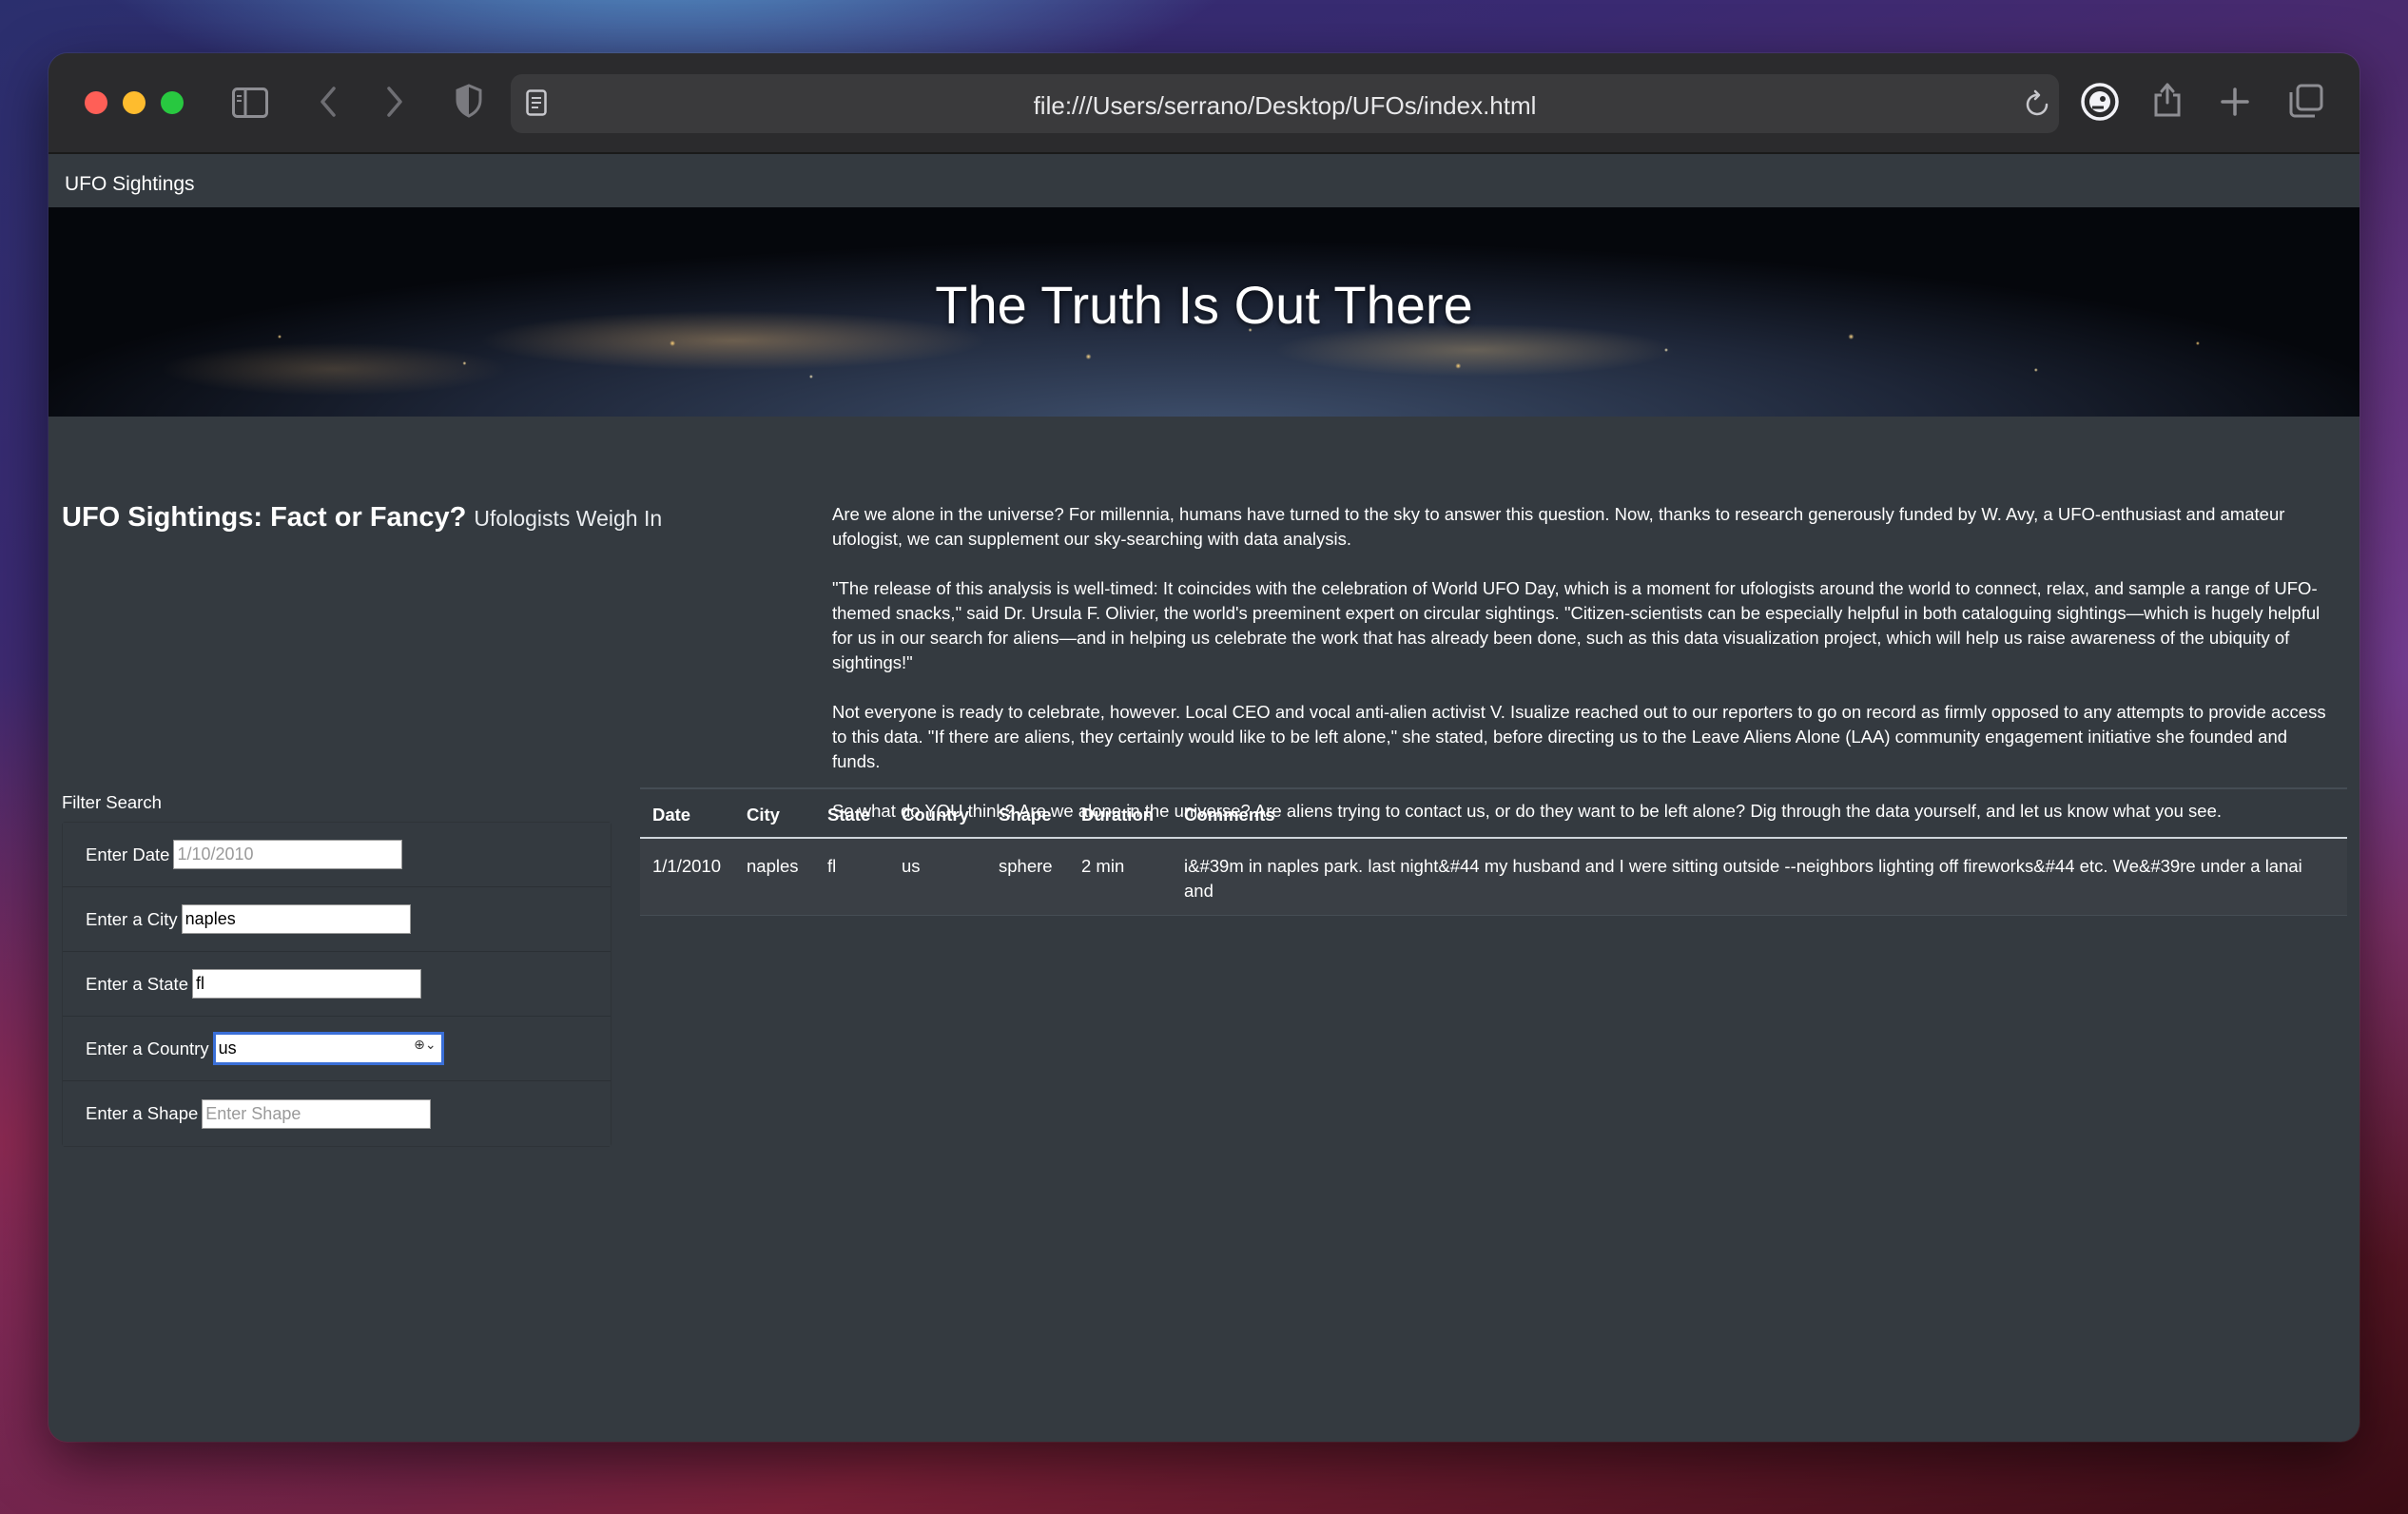 This screenshot has height=1514, width=2408. I want to click on city-filter-label: Enter a City, so click(132, 918).